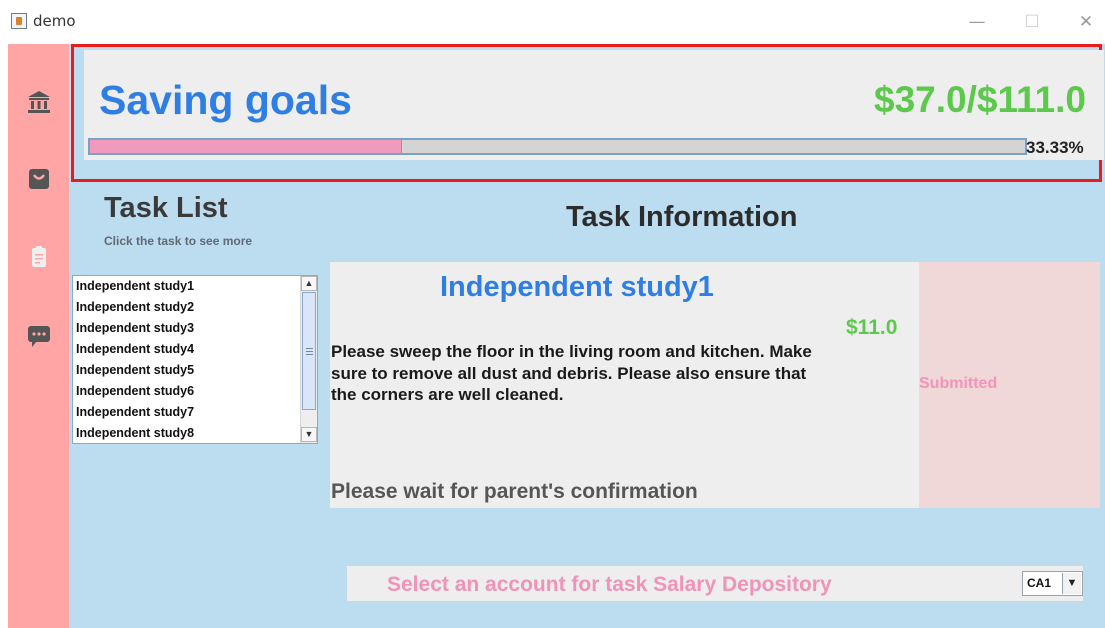 The width and height of the screenshot is (1105, 628). I want to click on saving-goals-title: Saving goals, so click(225, 100).